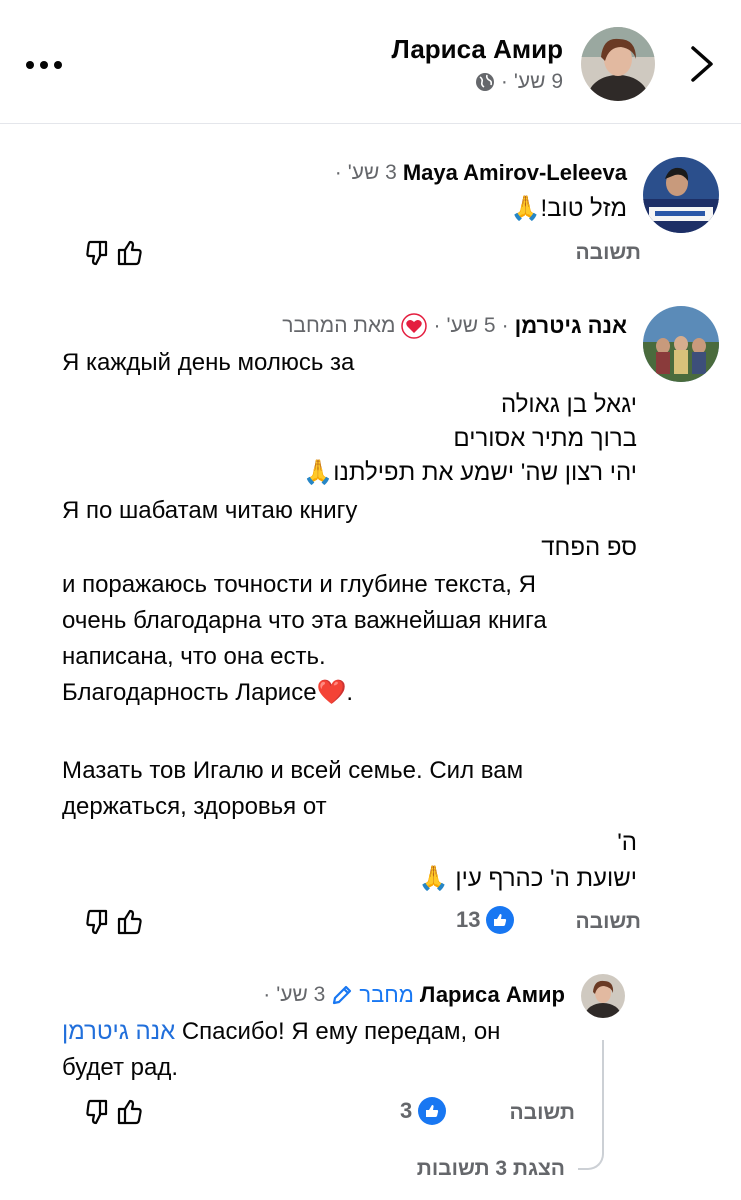 This screenshot has height=1200, width=741. What do you see at coordinates (120, 1067) in the screenshot?
I see `reply-text-line2: будет рад.` at bounding box center [120, 1067].